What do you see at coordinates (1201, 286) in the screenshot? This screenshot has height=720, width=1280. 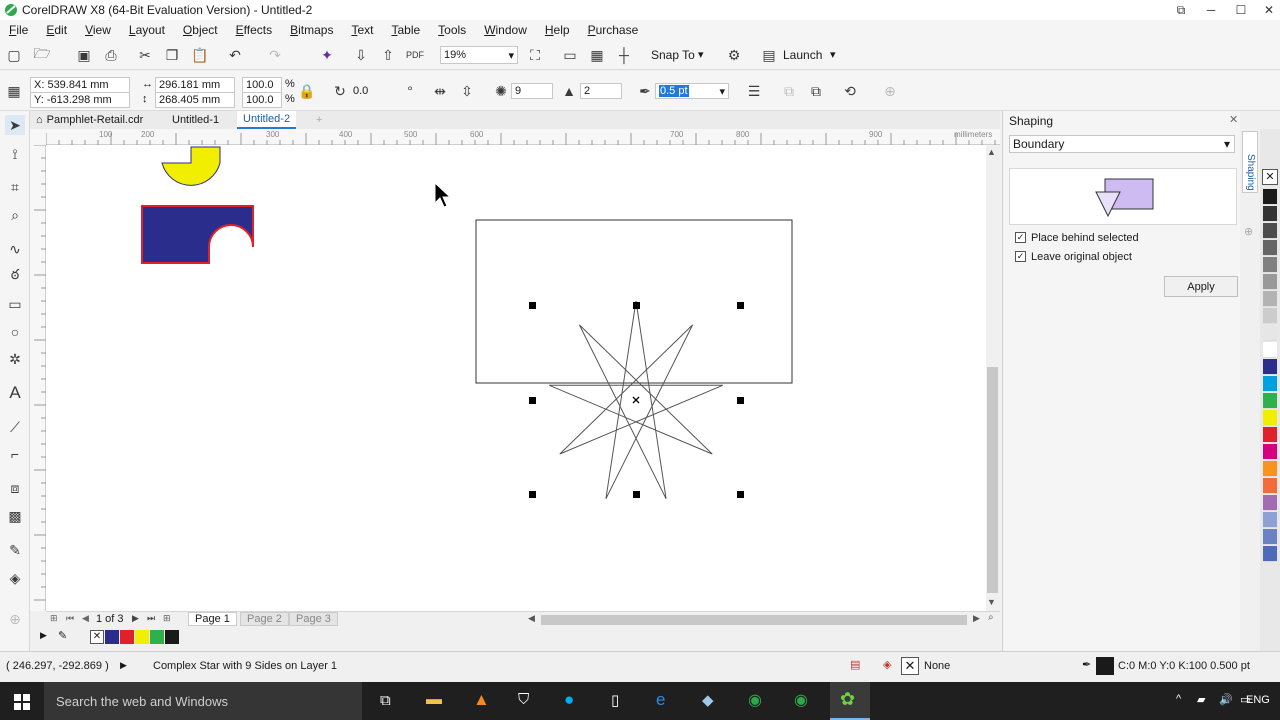 I see `apply-button: Apply` at bounding box center [1201, 286].